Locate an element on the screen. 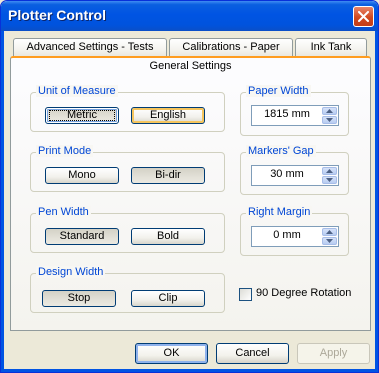  paper-width-spinner: 1815 mm is located at coordinates (295, 115).